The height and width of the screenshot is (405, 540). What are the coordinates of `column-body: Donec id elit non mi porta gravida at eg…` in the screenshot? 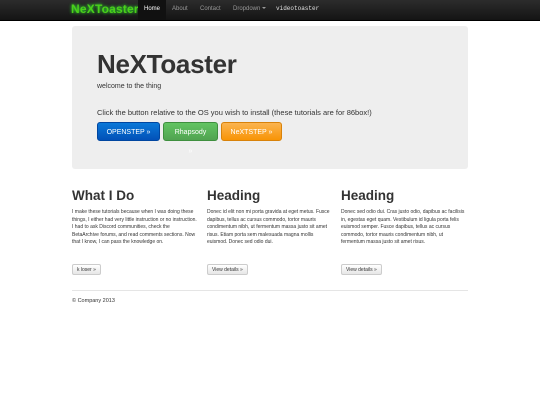 It's located at (268, 227).